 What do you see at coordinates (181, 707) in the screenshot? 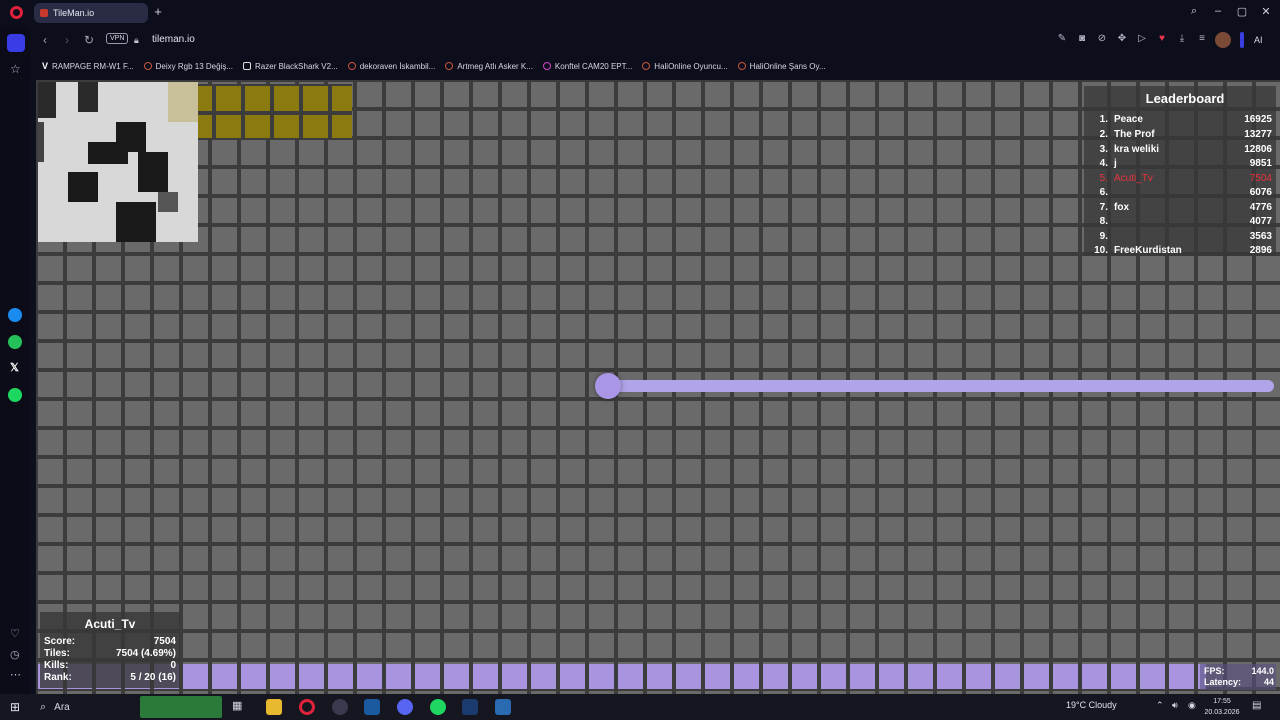
I see `taskbar-widget-image` at bounding box center [181, 707].